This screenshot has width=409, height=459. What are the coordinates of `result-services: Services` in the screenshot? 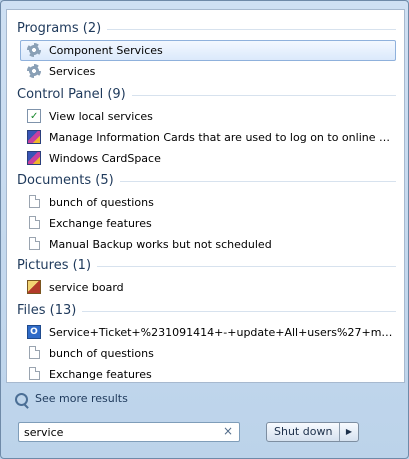 It's located at (208, 71).